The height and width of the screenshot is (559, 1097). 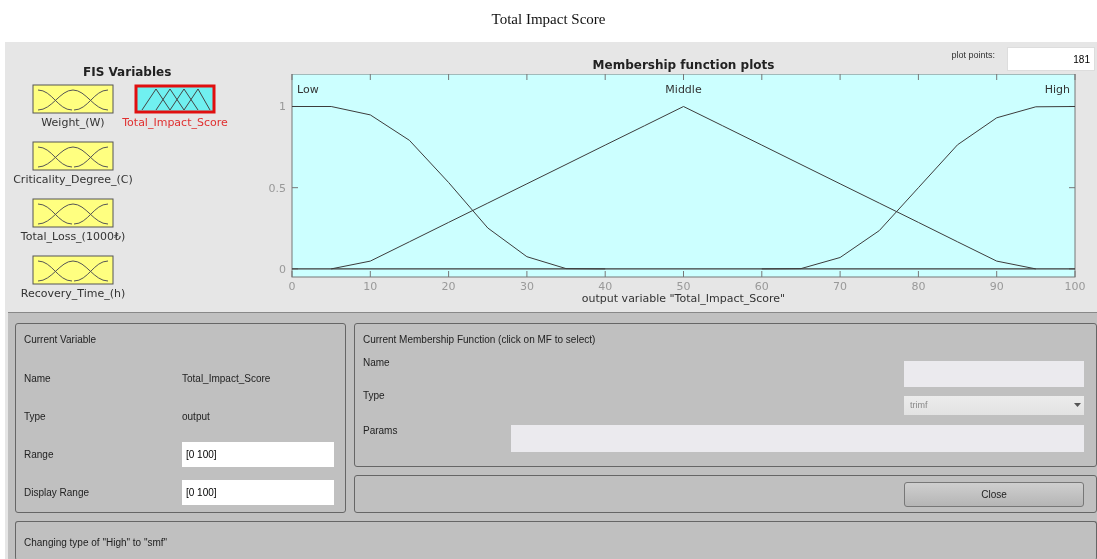 I want to click on close-button: Close, so click(x=994, y=494).